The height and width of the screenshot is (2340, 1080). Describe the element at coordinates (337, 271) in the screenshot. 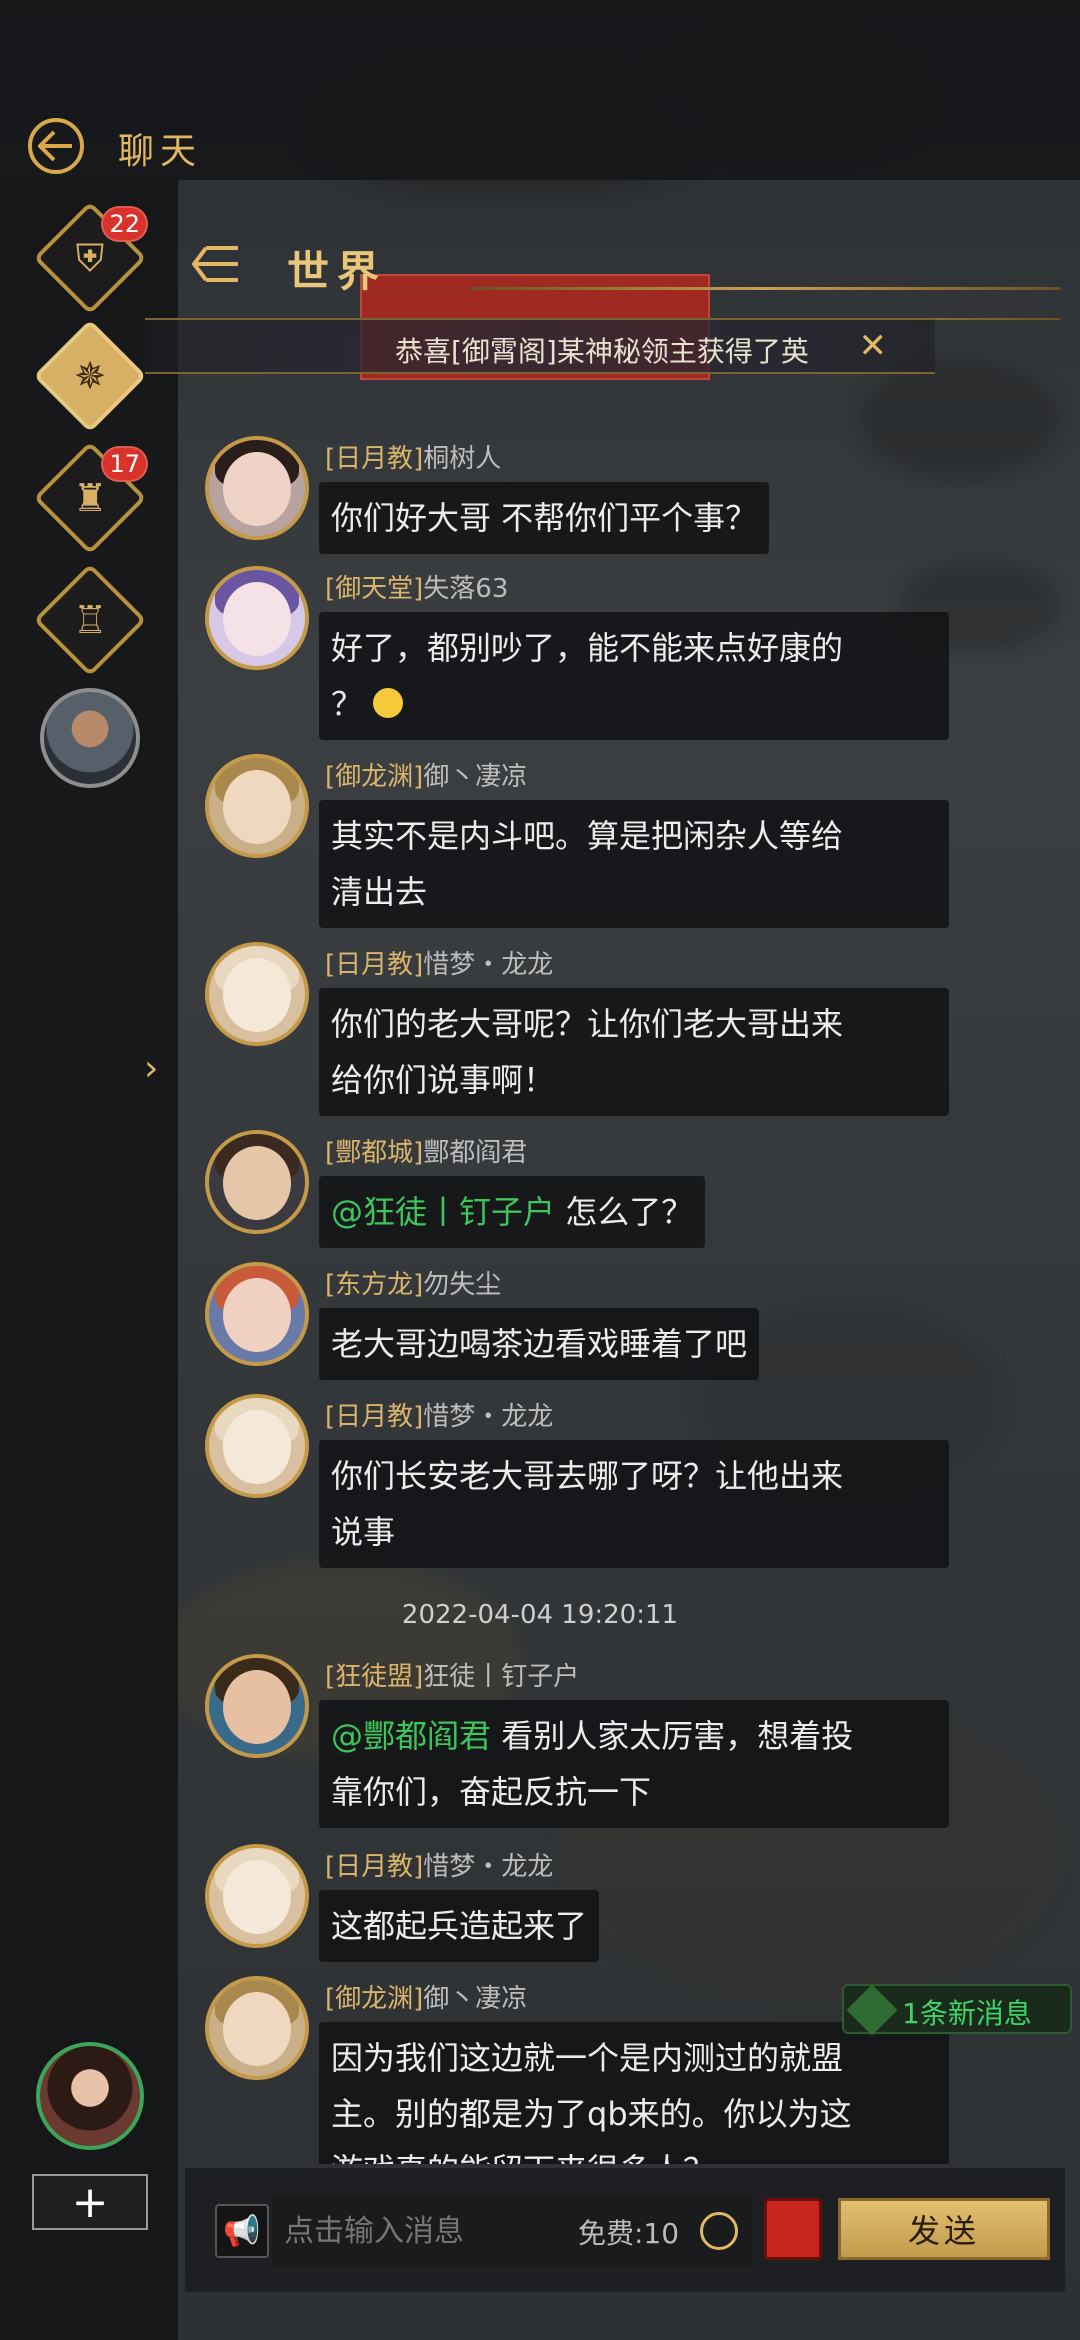

I see `channel-title: 世界` at that location.